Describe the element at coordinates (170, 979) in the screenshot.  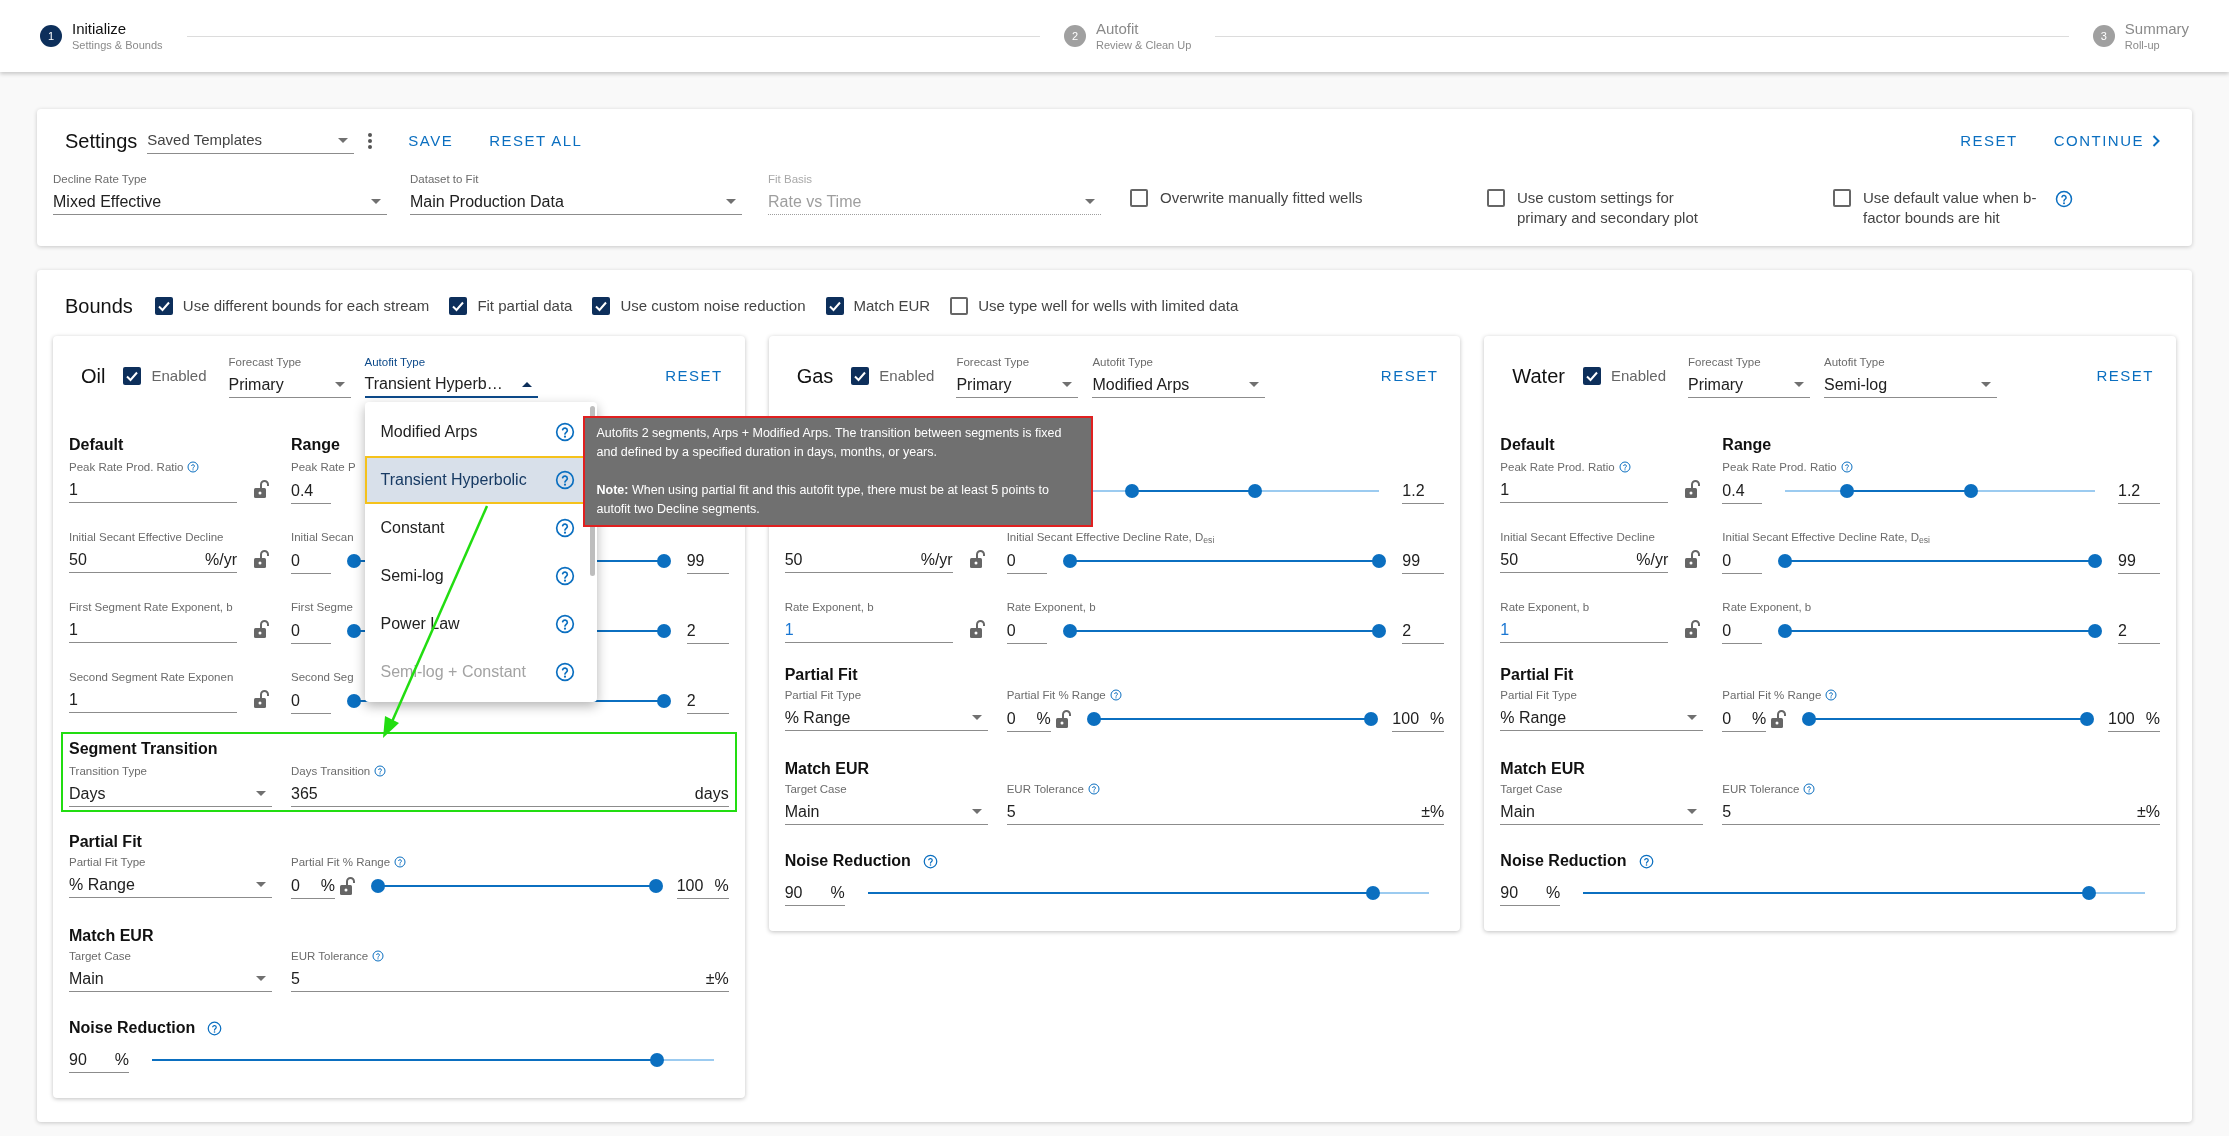
I see `select-field: Main` at that location.